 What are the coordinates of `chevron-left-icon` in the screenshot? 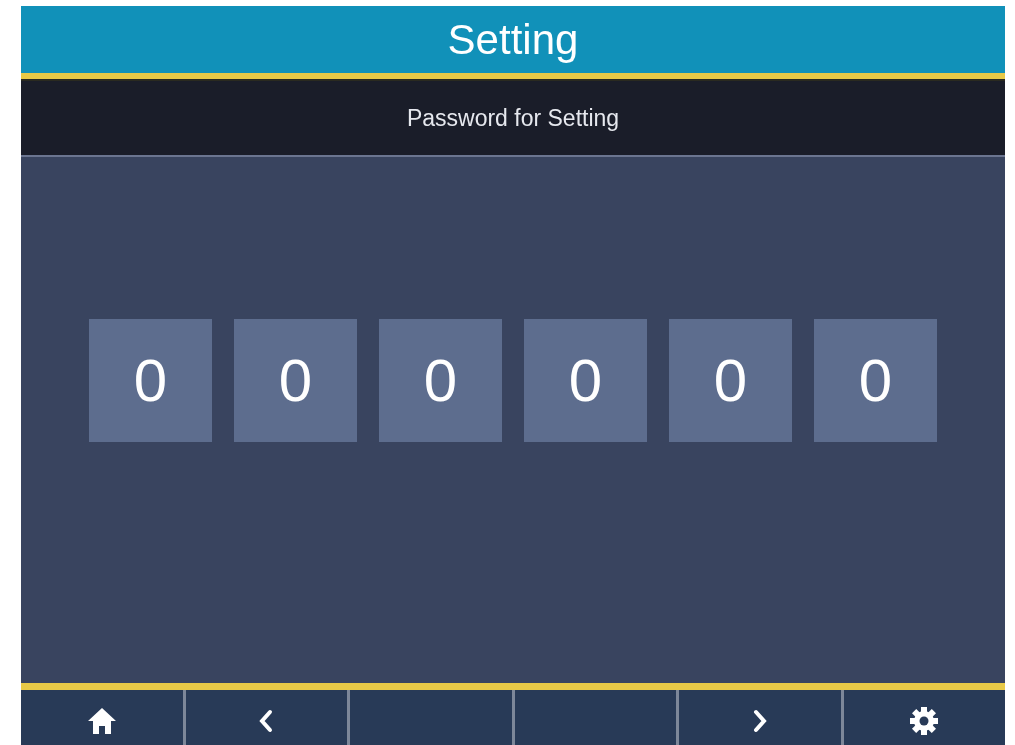 It's located at (266, 720).